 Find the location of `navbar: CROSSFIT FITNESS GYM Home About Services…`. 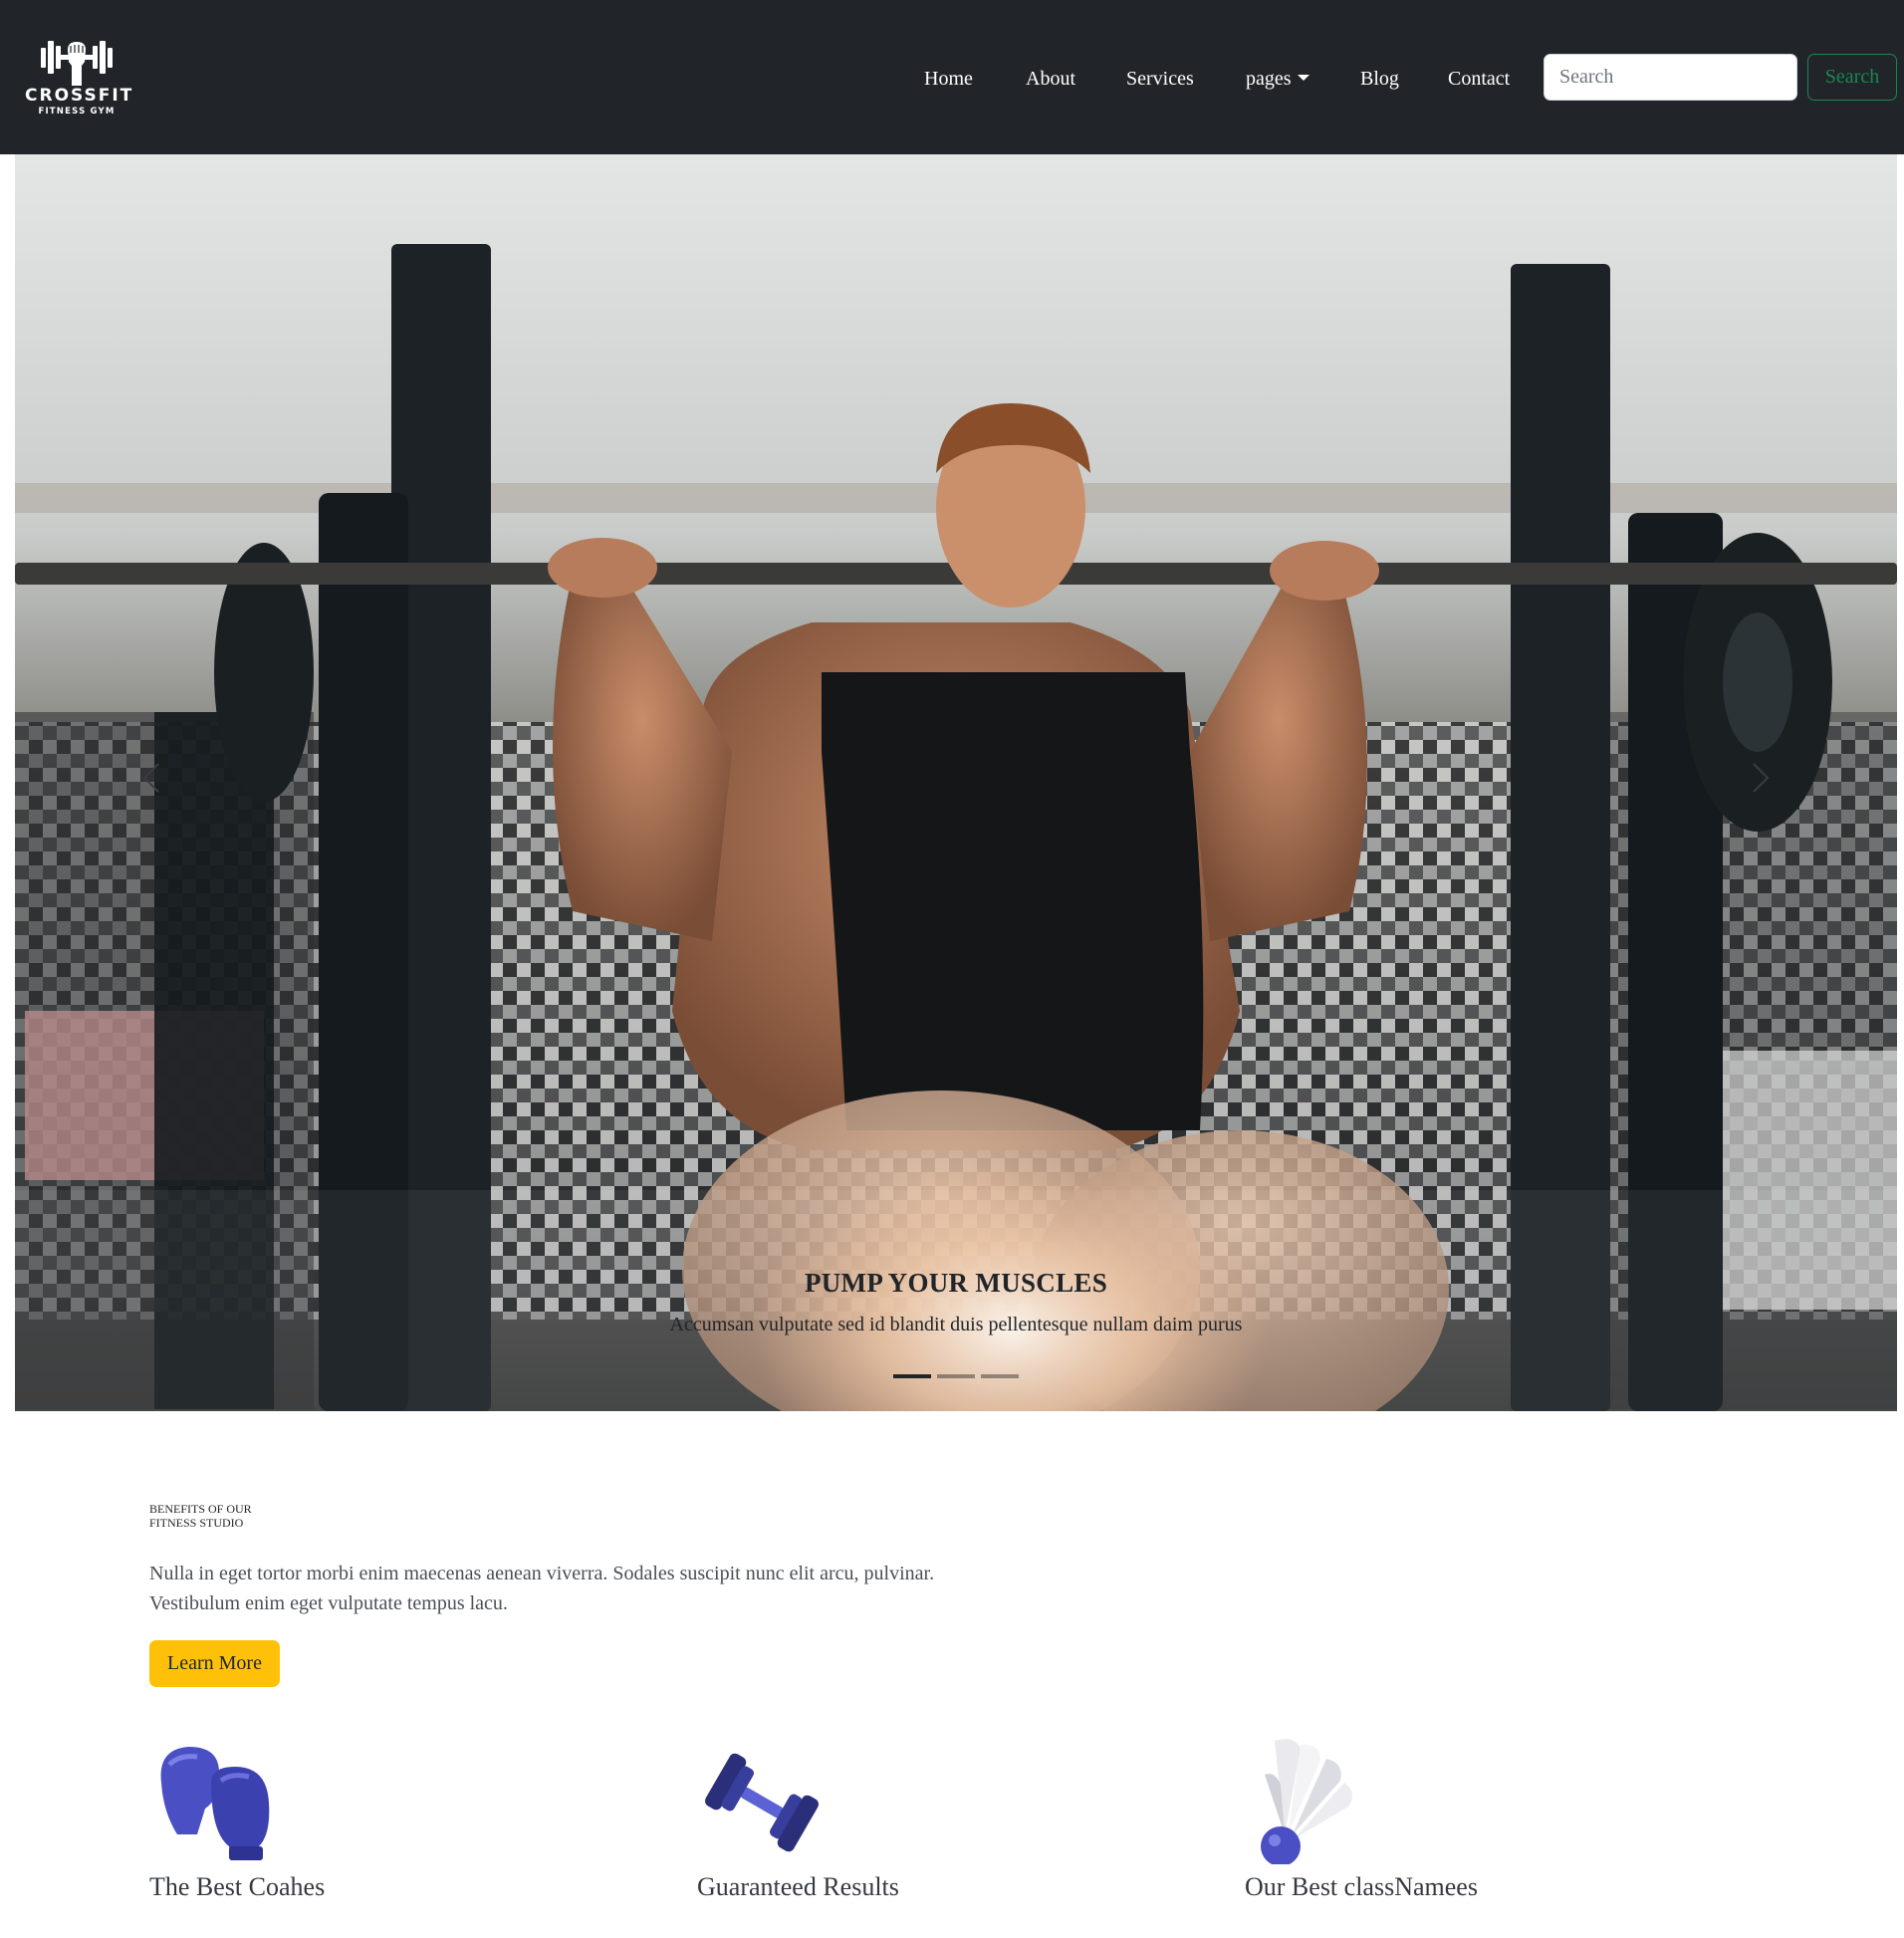

navbar: CROSSFIT FITNESS GYM Home About Services… is located at coordinates (952, 77).